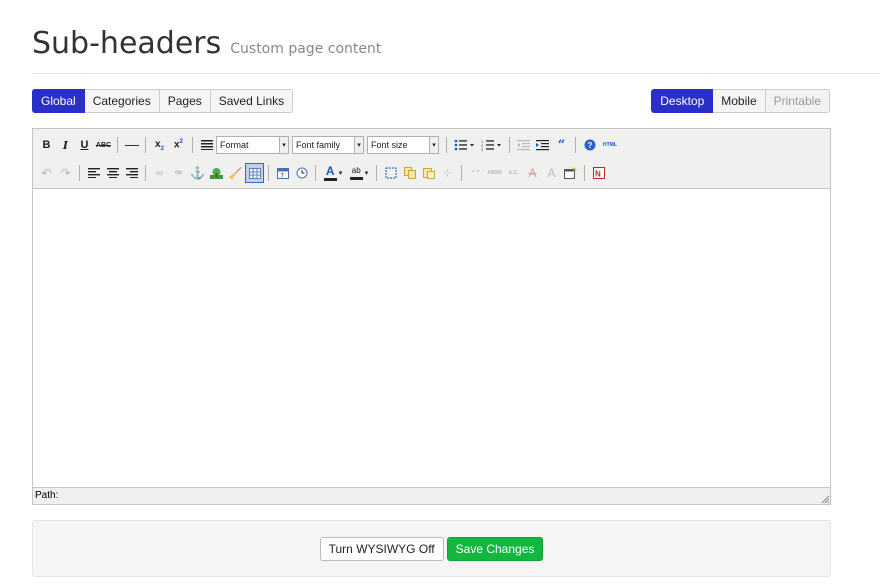 This screenshot has height=584, width=880. I want to click on anchor-button: ⚓, so click(197, 173).